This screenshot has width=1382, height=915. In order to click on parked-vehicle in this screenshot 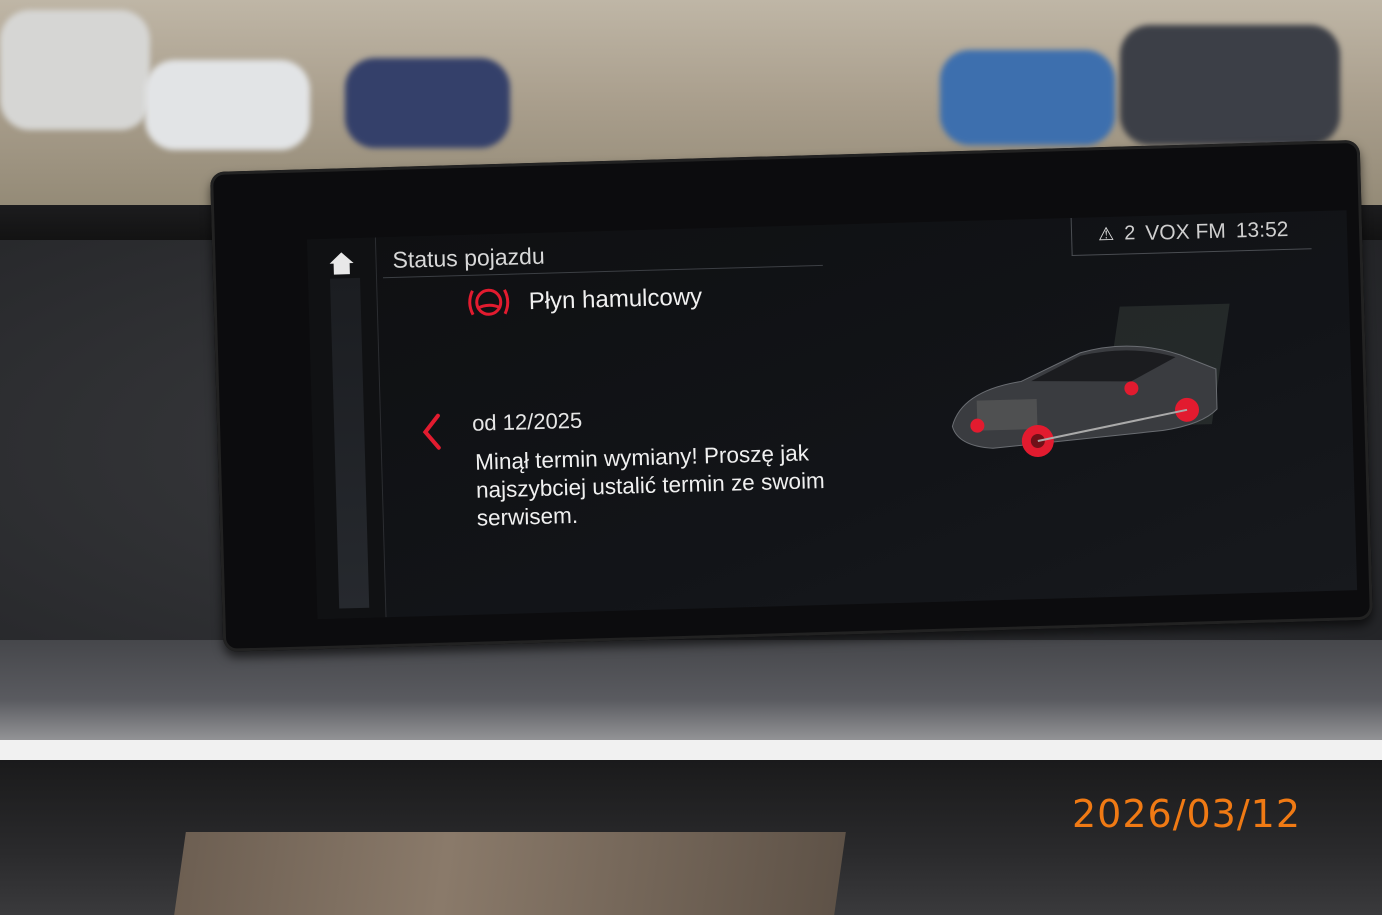, I will do `click(75, 70)`.